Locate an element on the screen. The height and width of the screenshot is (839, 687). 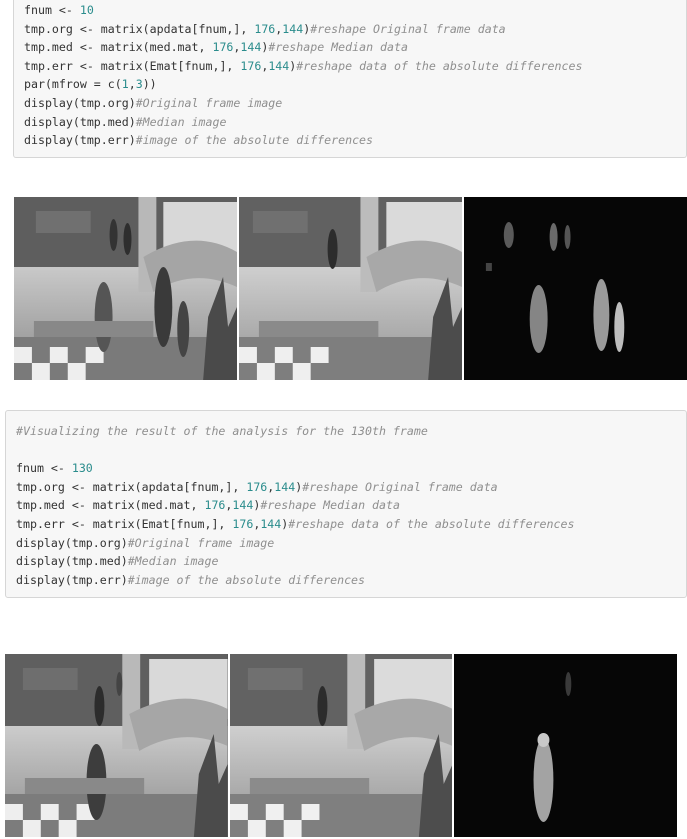
code-line: fnum <- 10 is located at coordinates (59, 10).